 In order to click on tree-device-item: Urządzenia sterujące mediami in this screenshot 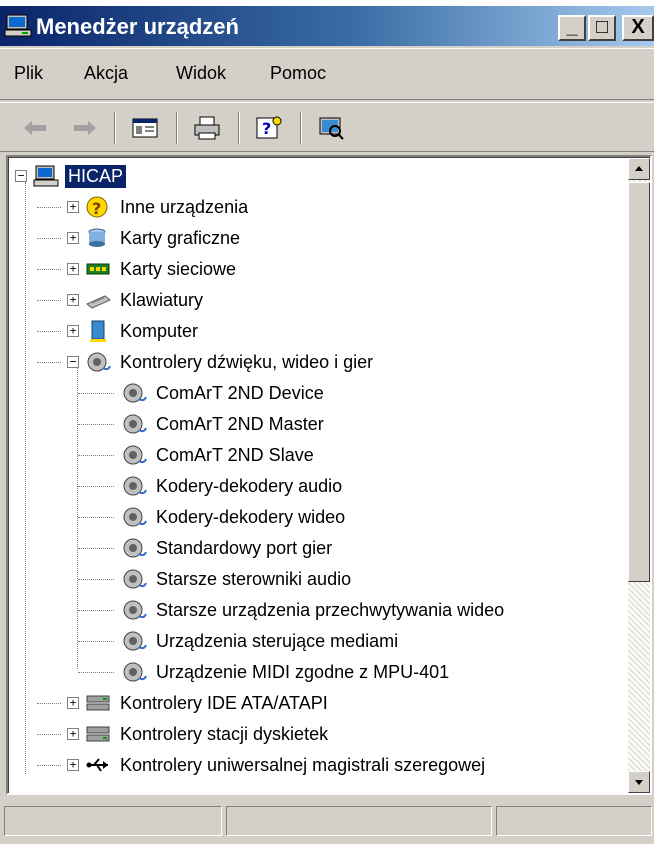, I will do `click(261, 641)`.